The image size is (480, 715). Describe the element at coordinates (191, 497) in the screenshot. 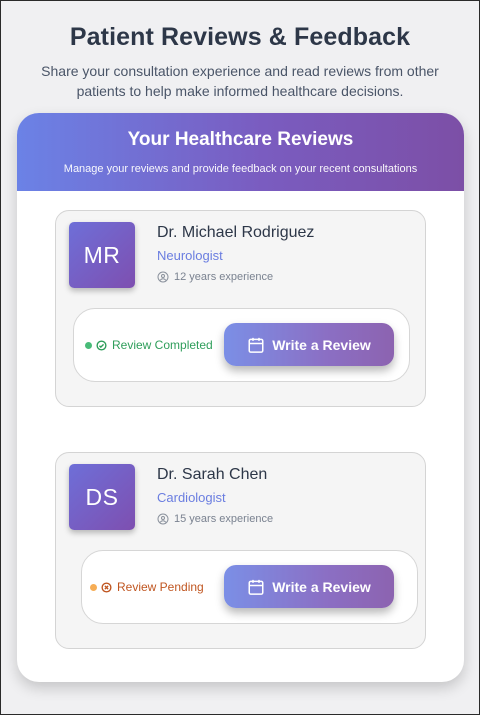

I see `doctor-specialty: Cardiologist` at that location.